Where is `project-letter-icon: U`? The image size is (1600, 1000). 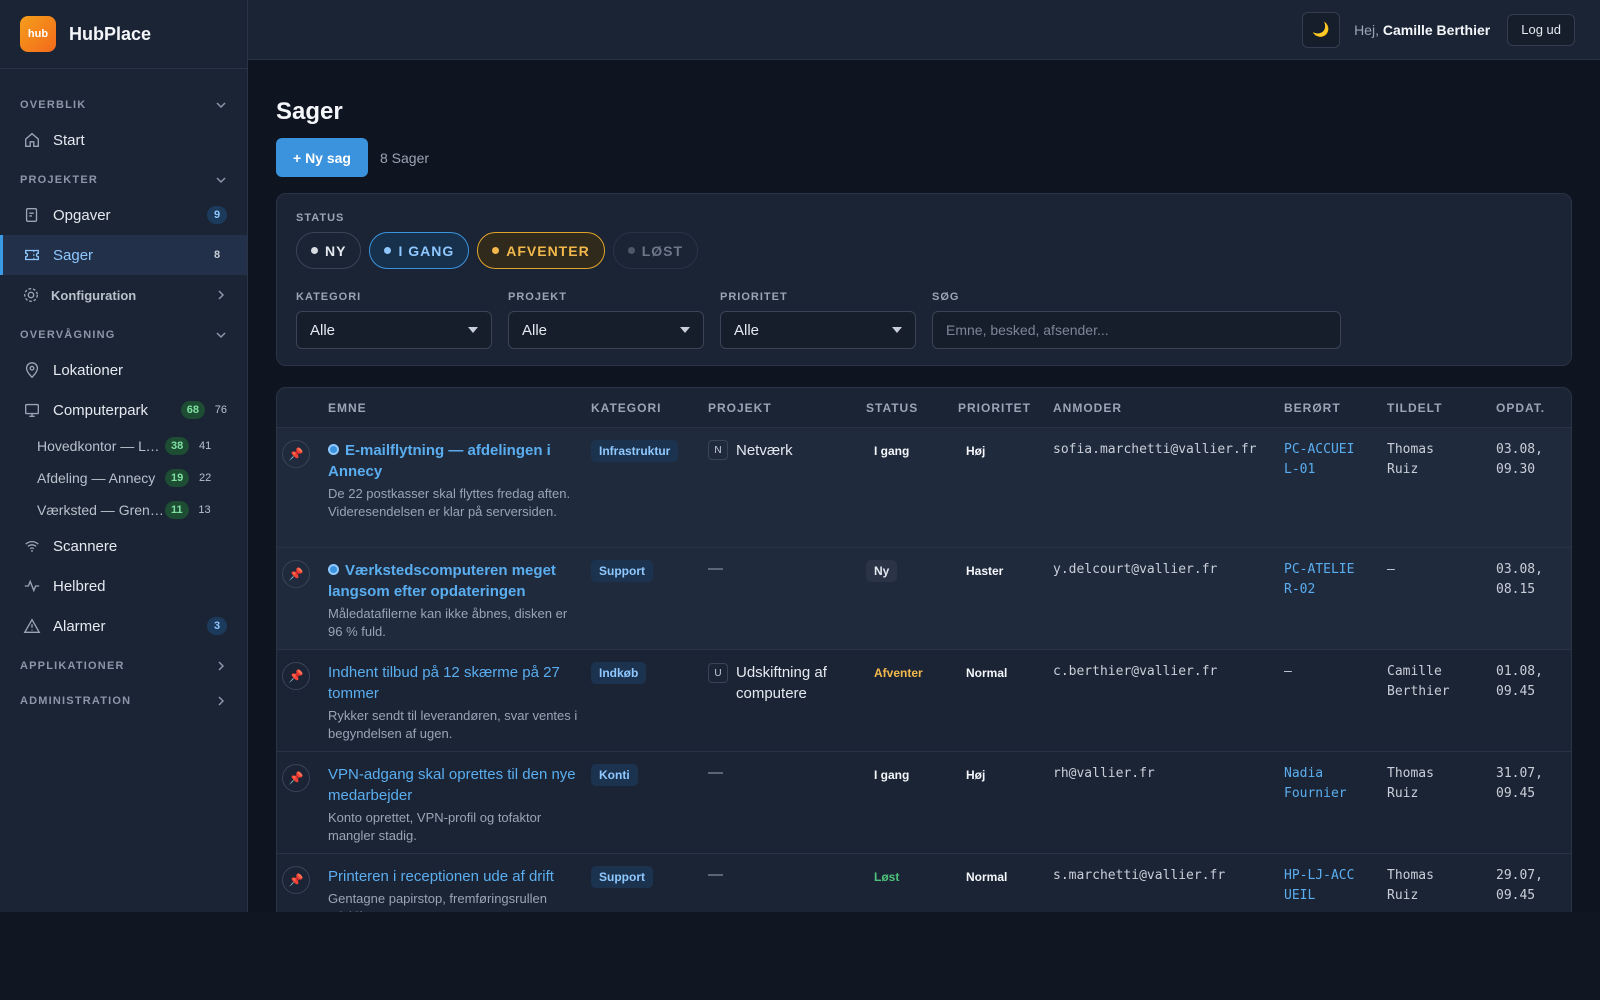 project-letter-icon: U is located at coordinates (718, 673).